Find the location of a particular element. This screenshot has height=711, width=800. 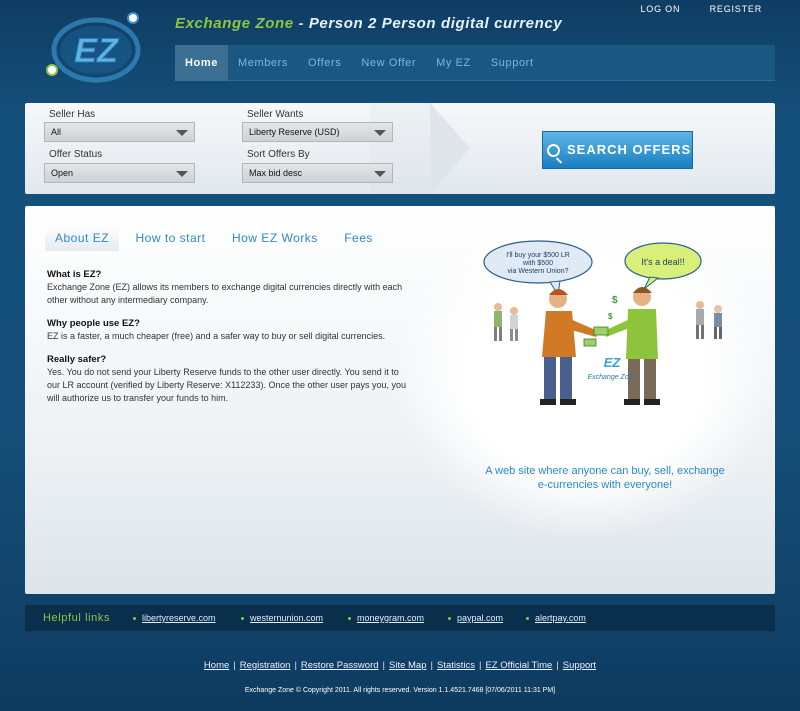

seller-has-select: All is located at coordinates (119, 132).